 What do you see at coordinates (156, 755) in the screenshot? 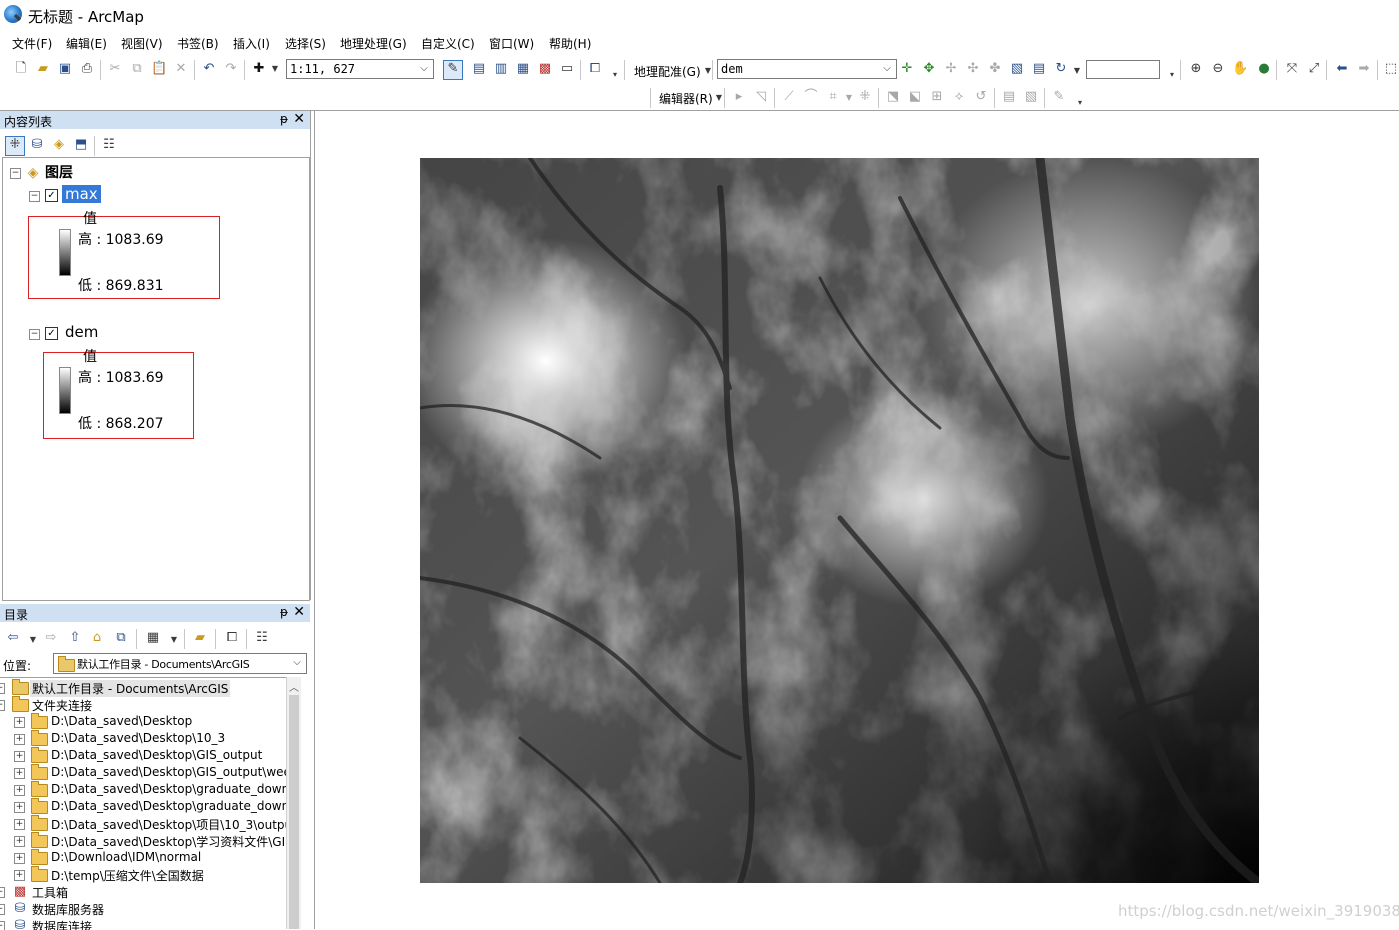
I see `catalog-item: D:\Data_saved\Desktop\GIS_output` at bounding box center [156, 755].